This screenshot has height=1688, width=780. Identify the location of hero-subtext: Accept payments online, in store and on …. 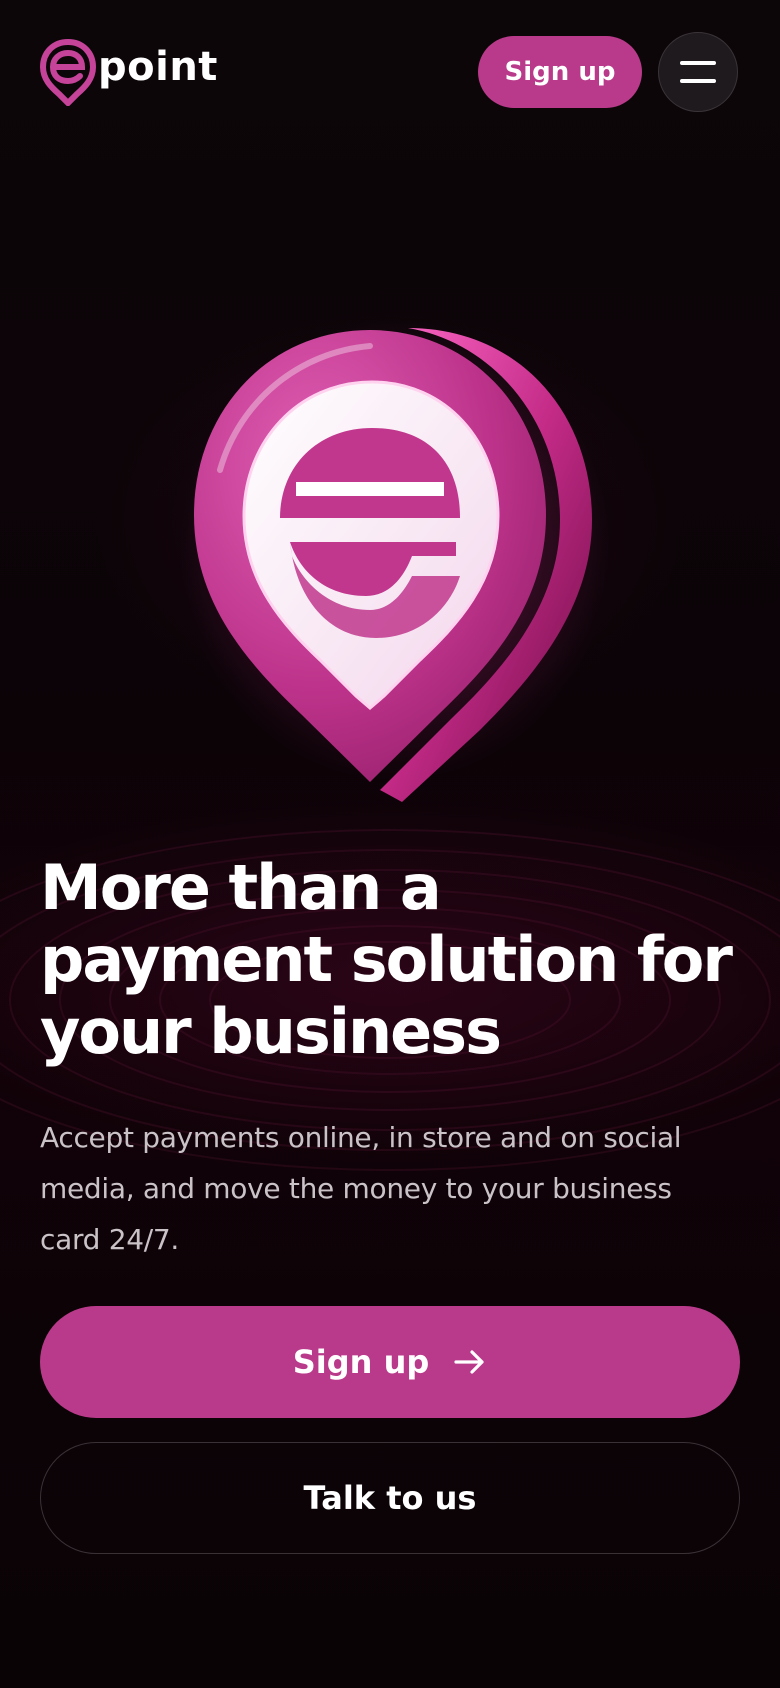
(361, 1188).